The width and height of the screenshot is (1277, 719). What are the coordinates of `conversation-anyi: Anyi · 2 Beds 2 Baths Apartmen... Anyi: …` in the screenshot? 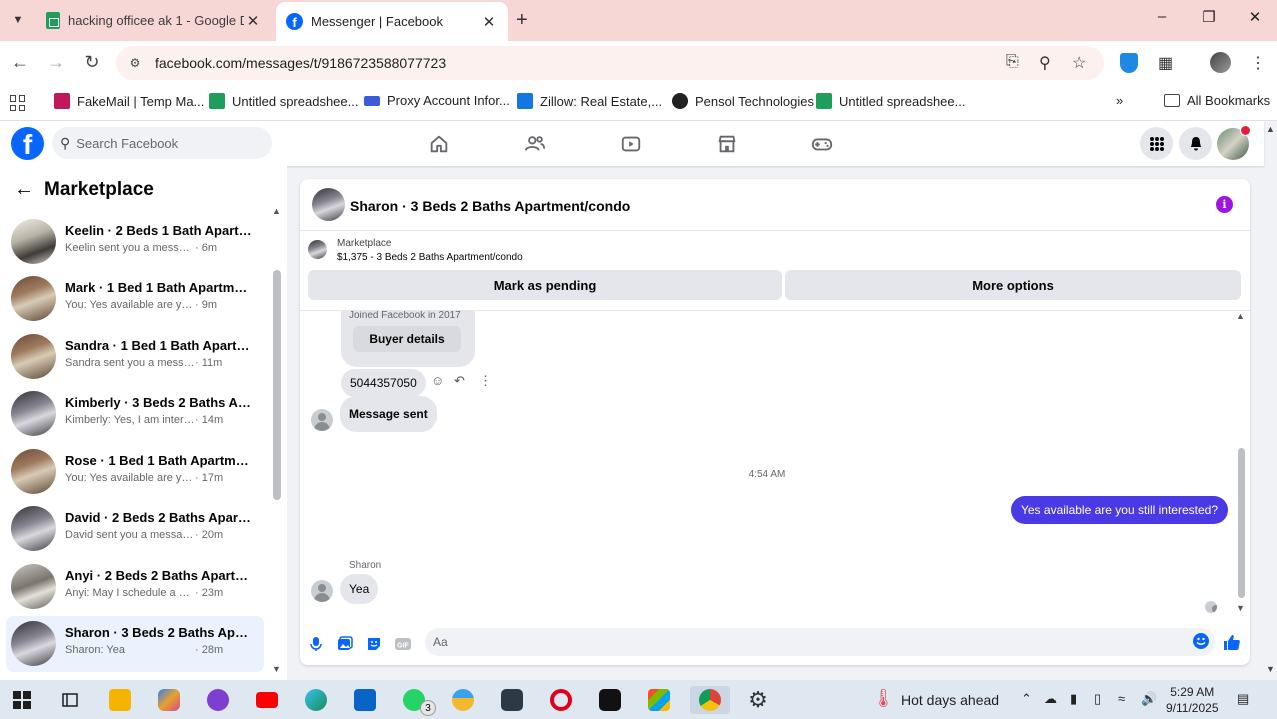 It's located at (135, 587).